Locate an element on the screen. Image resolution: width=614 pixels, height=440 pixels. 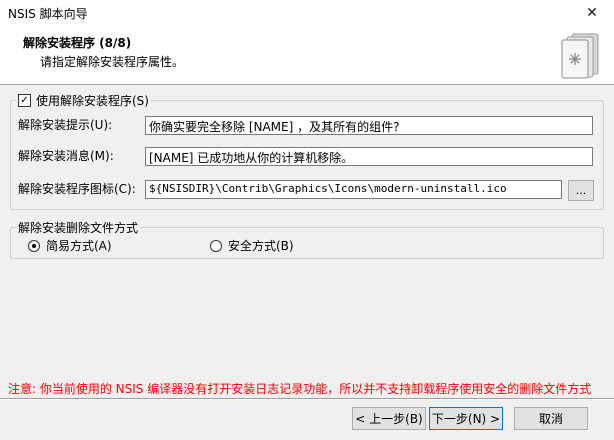
use-uninstaller-checkbox: ✓ 使用解除安装程序(S) is located at coordinates (83, 100).